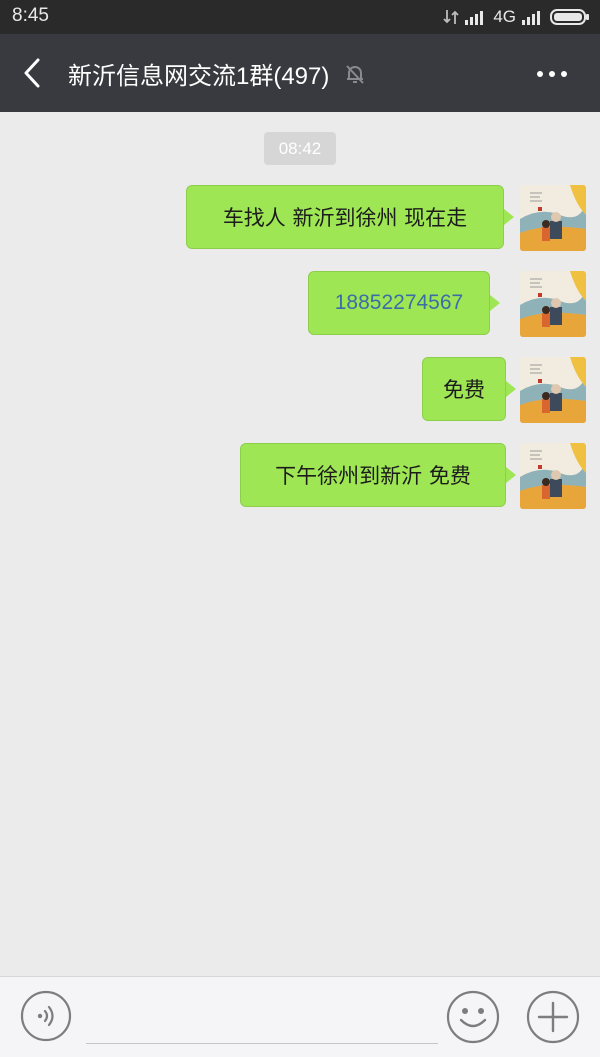 The width and height of the screenshot is (600, 1057). I want to click on message-row: 车找人 新沂到徐州 现在走, so click(386, 218).